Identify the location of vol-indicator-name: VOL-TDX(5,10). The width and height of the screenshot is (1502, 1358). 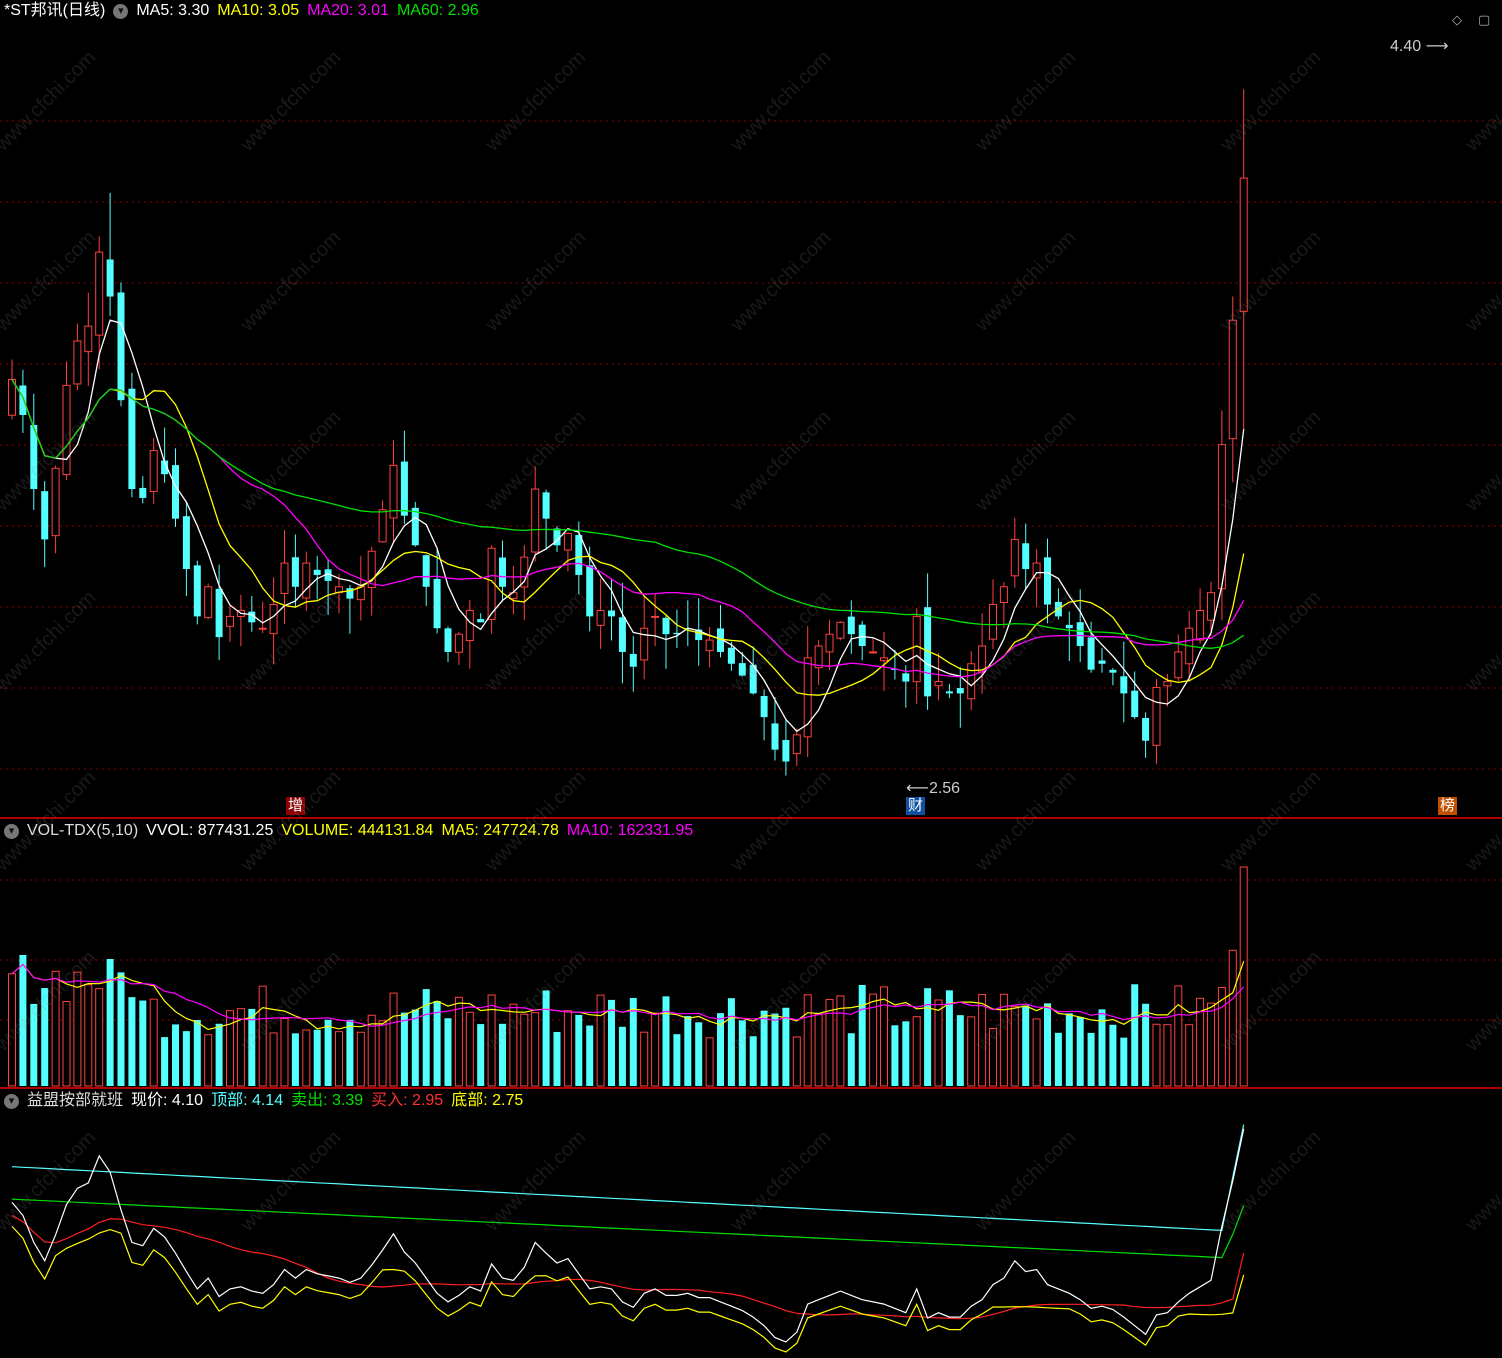
(82, 831).